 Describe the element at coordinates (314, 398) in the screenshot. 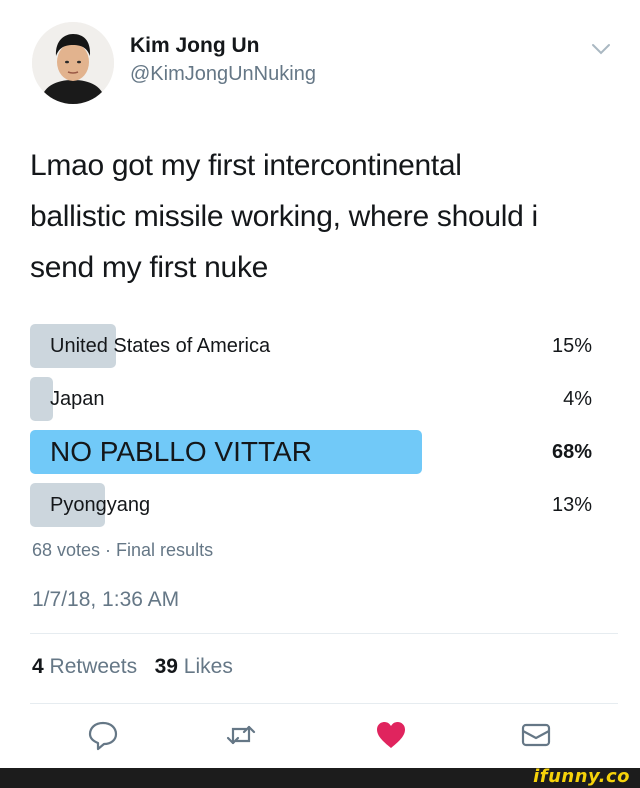

I see `poll-option: Japan 4%` at that location.